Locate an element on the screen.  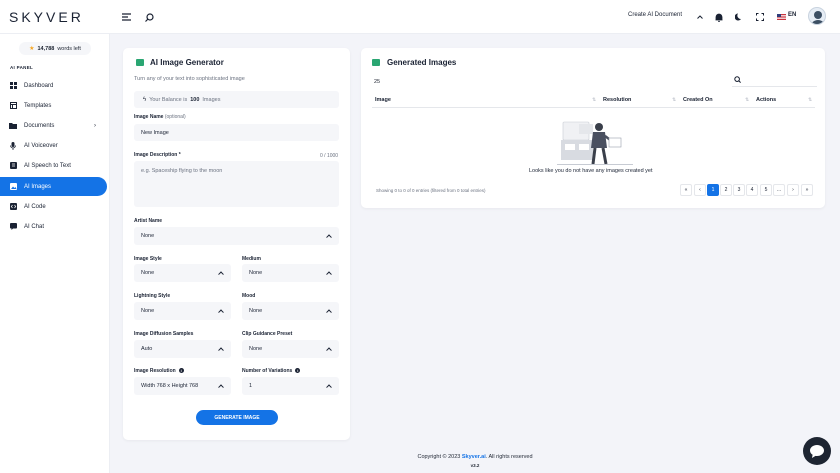
resolution-label: Image Resolution i is located at coordinates (159, 371).